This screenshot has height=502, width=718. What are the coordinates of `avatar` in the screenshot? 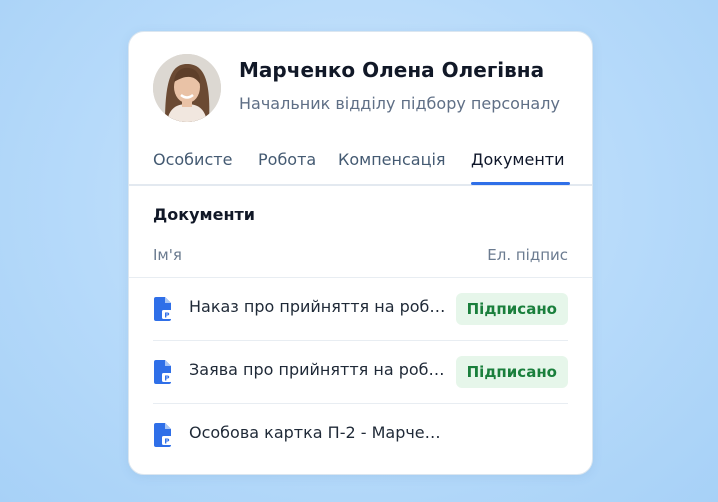 It's located at (187, 88).